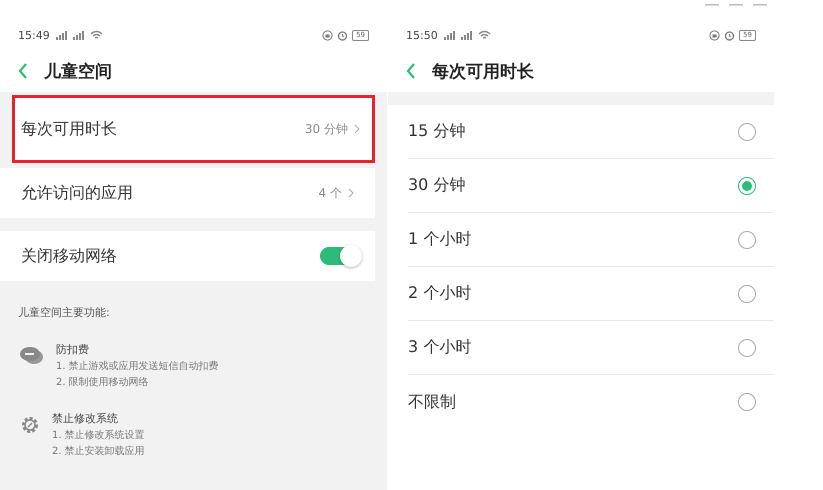 The image size is (823, 490). I want to click on option-label: 不限制, so click(432, 402).